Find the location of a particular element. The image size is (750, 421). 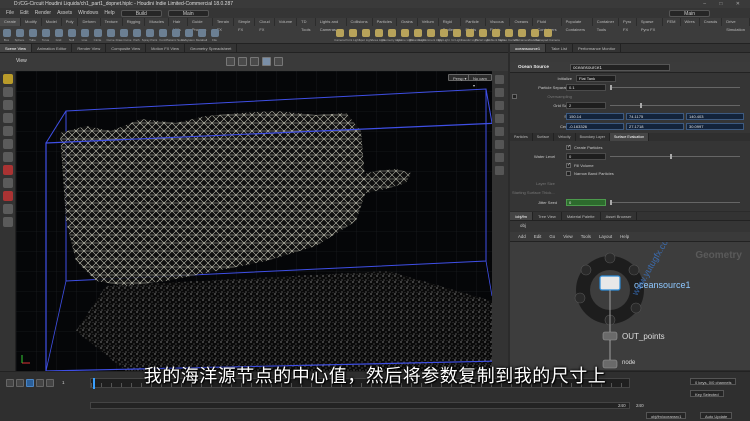

select-tool-icon is located at coordinates (8, 79).